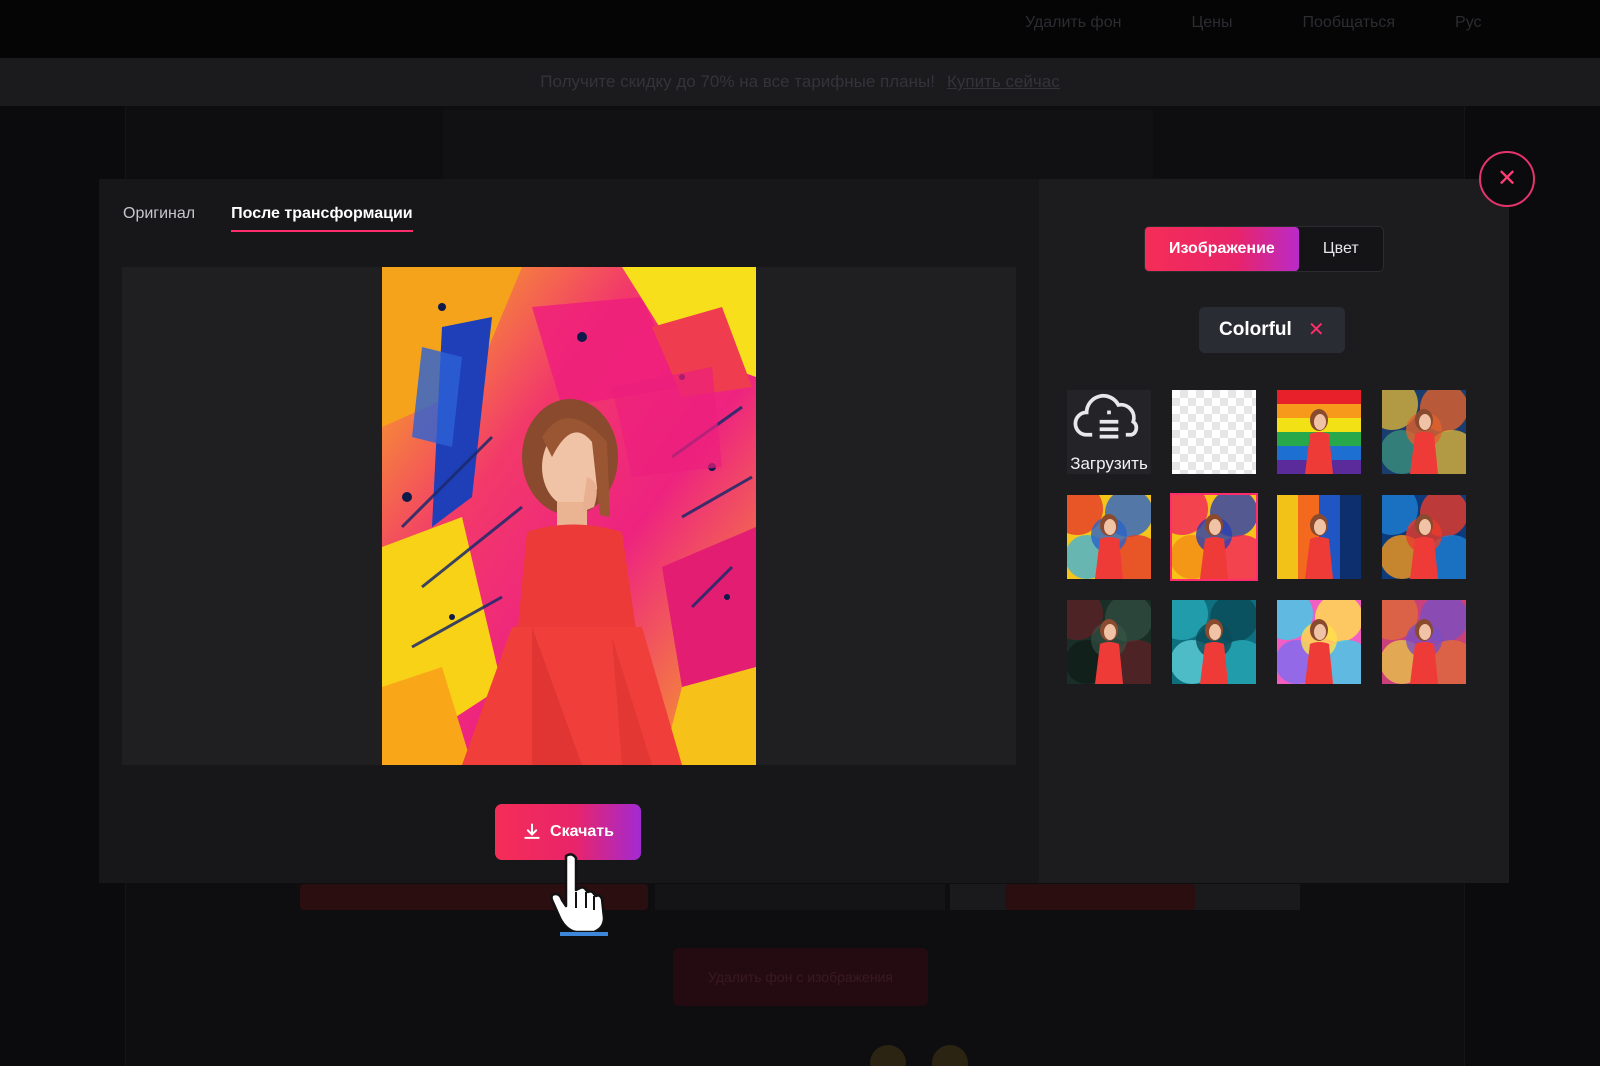 The width and height of the screenshot is (1600, 1066). I want to click on upload-background-button: Загрузить, so click(1109, 432).